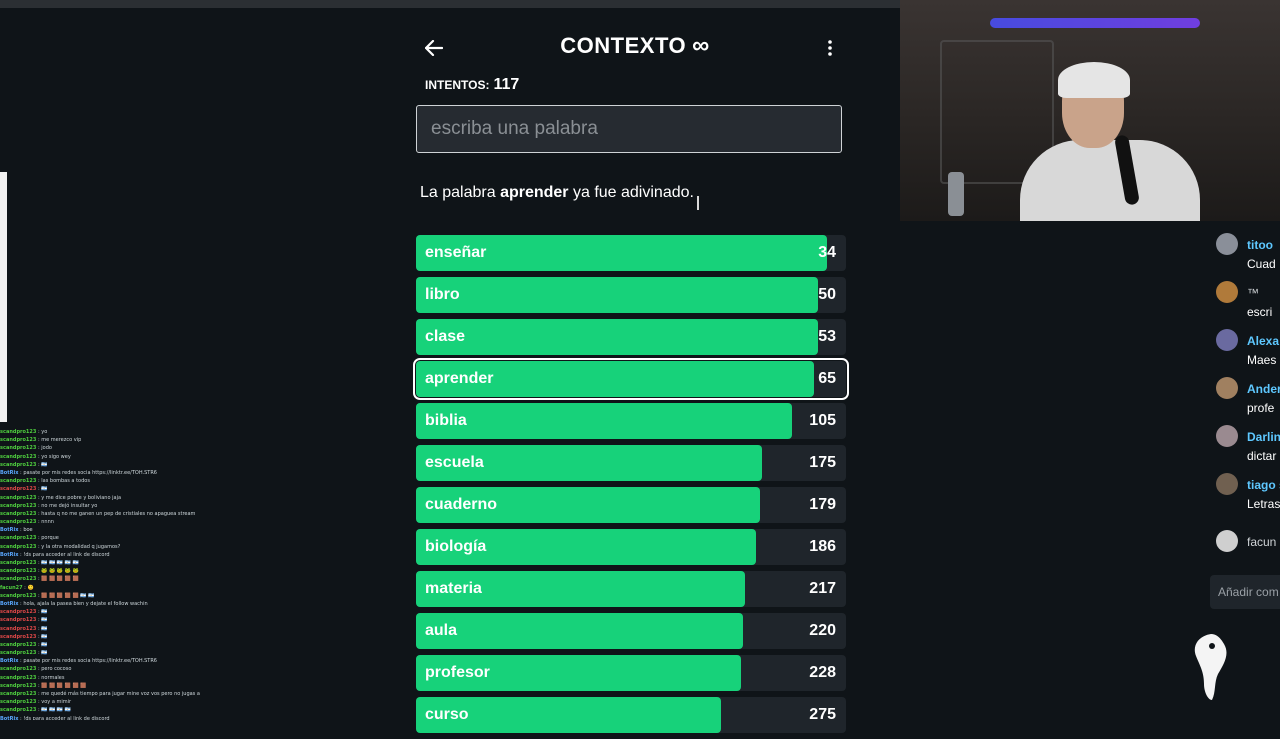 The width and height of the screenshot is (1280, 739). I want to click on overlay-chat-line: scandpro123 : voy a mimir, so click(100, 702).